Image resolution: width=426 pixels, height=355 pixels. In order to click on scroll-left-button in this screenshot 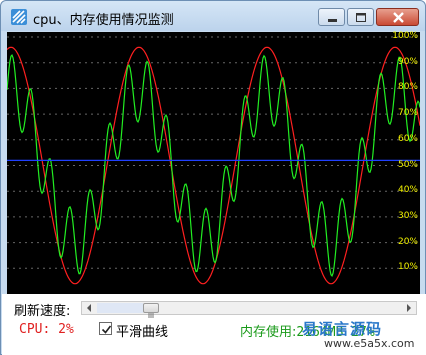, I will do `click(89, 308)`.